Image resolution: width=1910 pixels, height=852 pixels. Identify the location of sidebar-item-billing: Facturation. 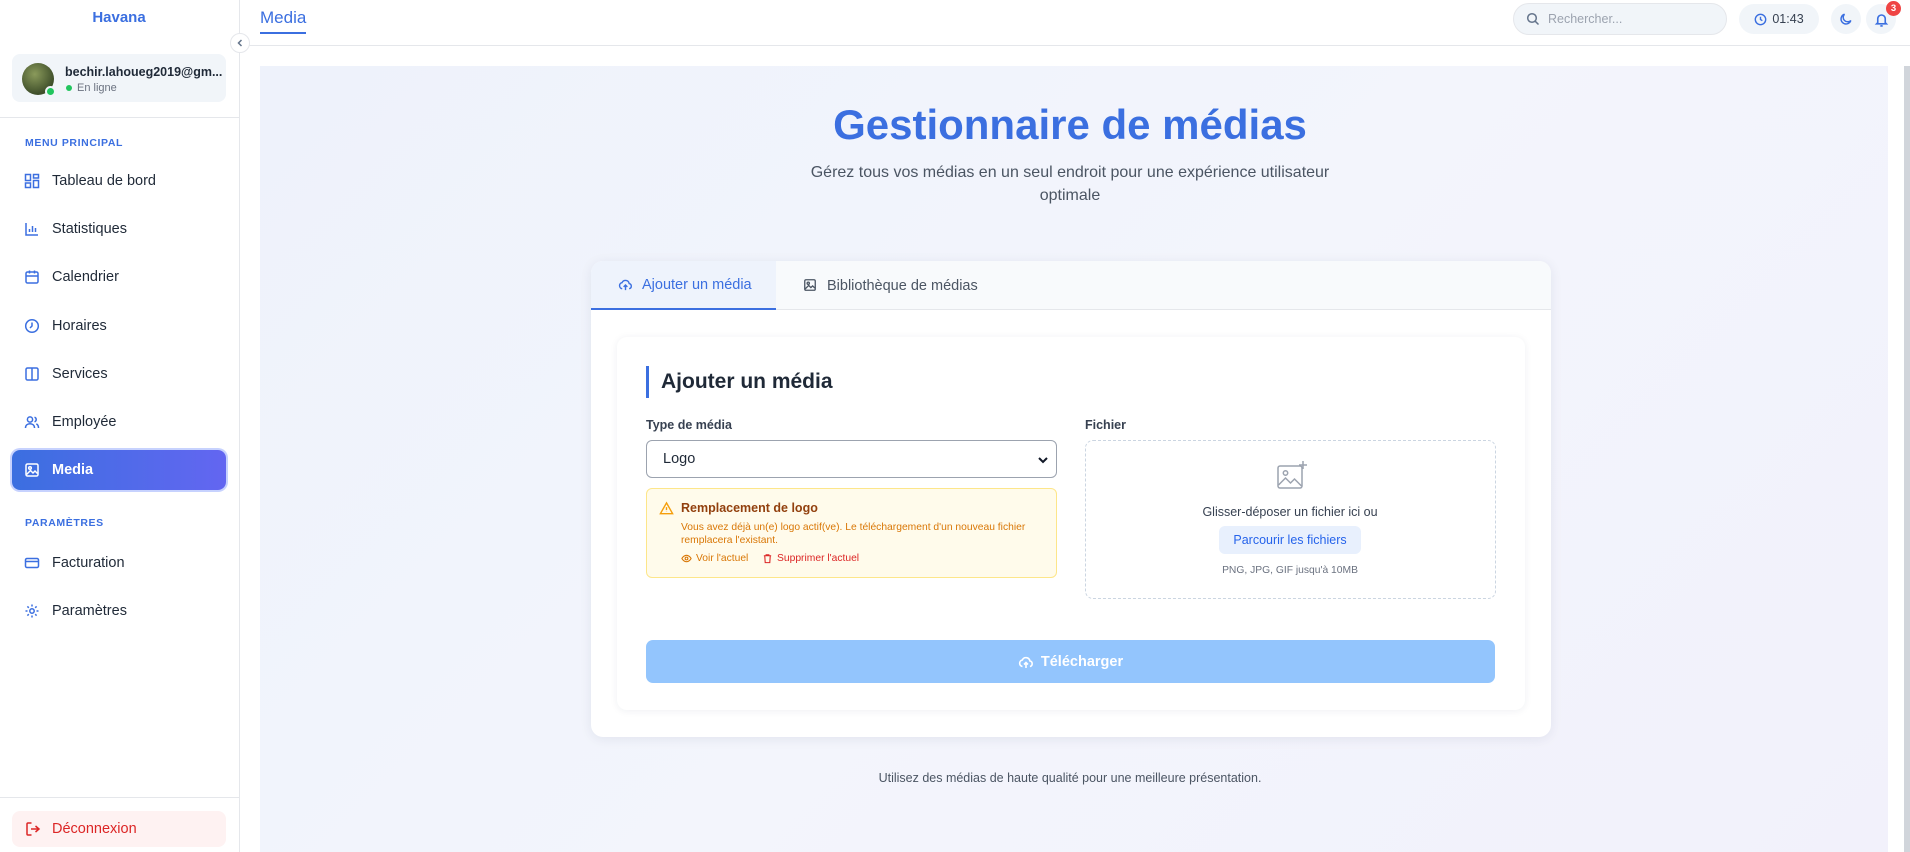
(119, 563).